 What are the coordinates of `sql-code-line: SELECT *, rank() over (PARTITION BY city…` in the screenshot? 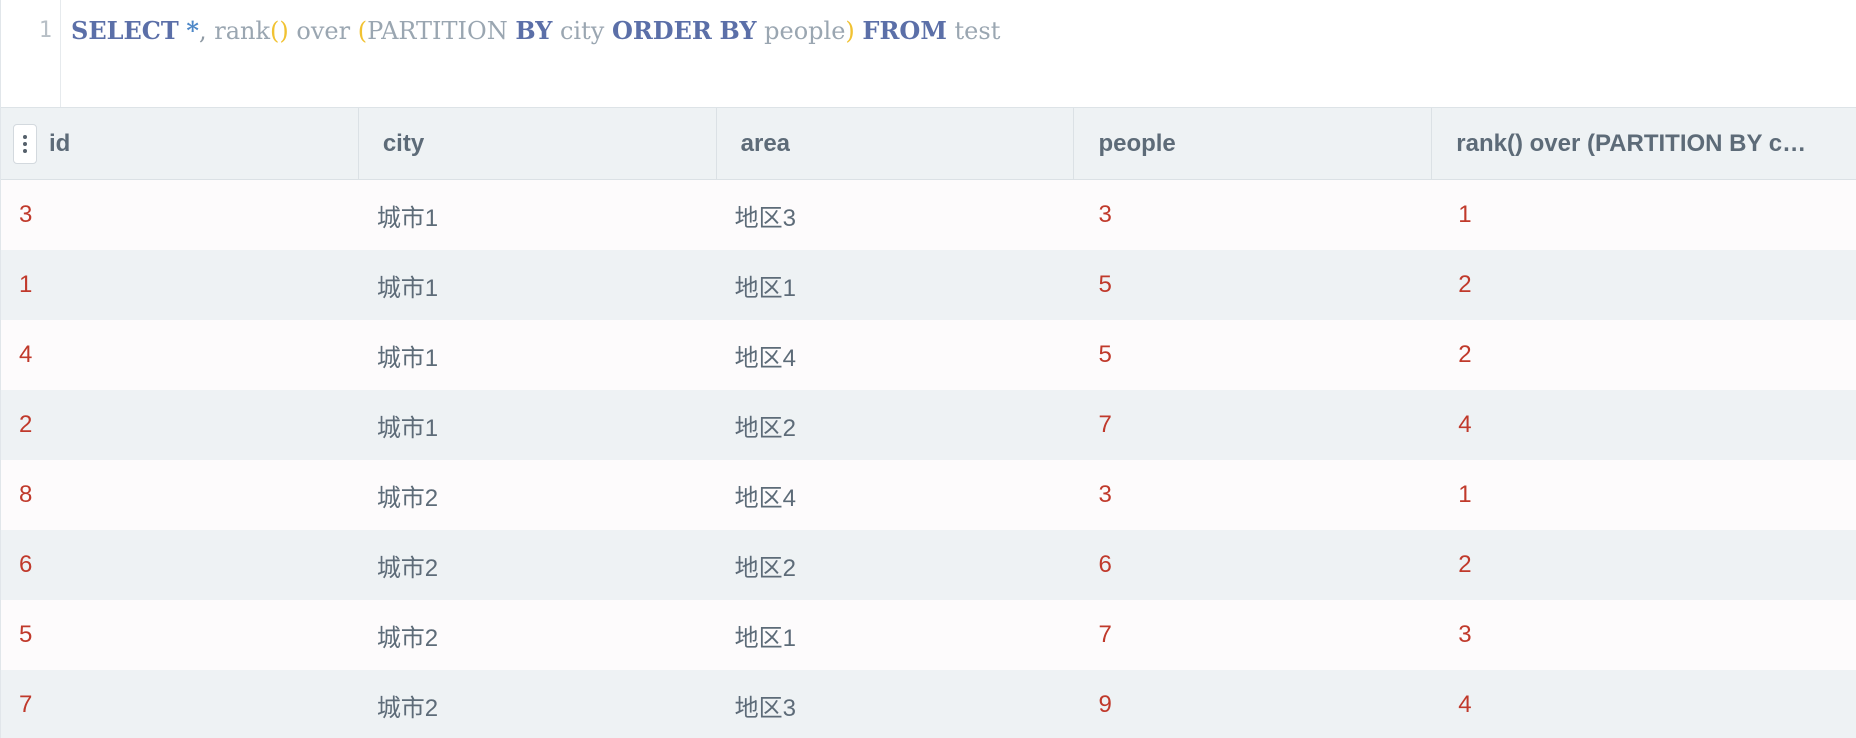 It's located at (530, 53).